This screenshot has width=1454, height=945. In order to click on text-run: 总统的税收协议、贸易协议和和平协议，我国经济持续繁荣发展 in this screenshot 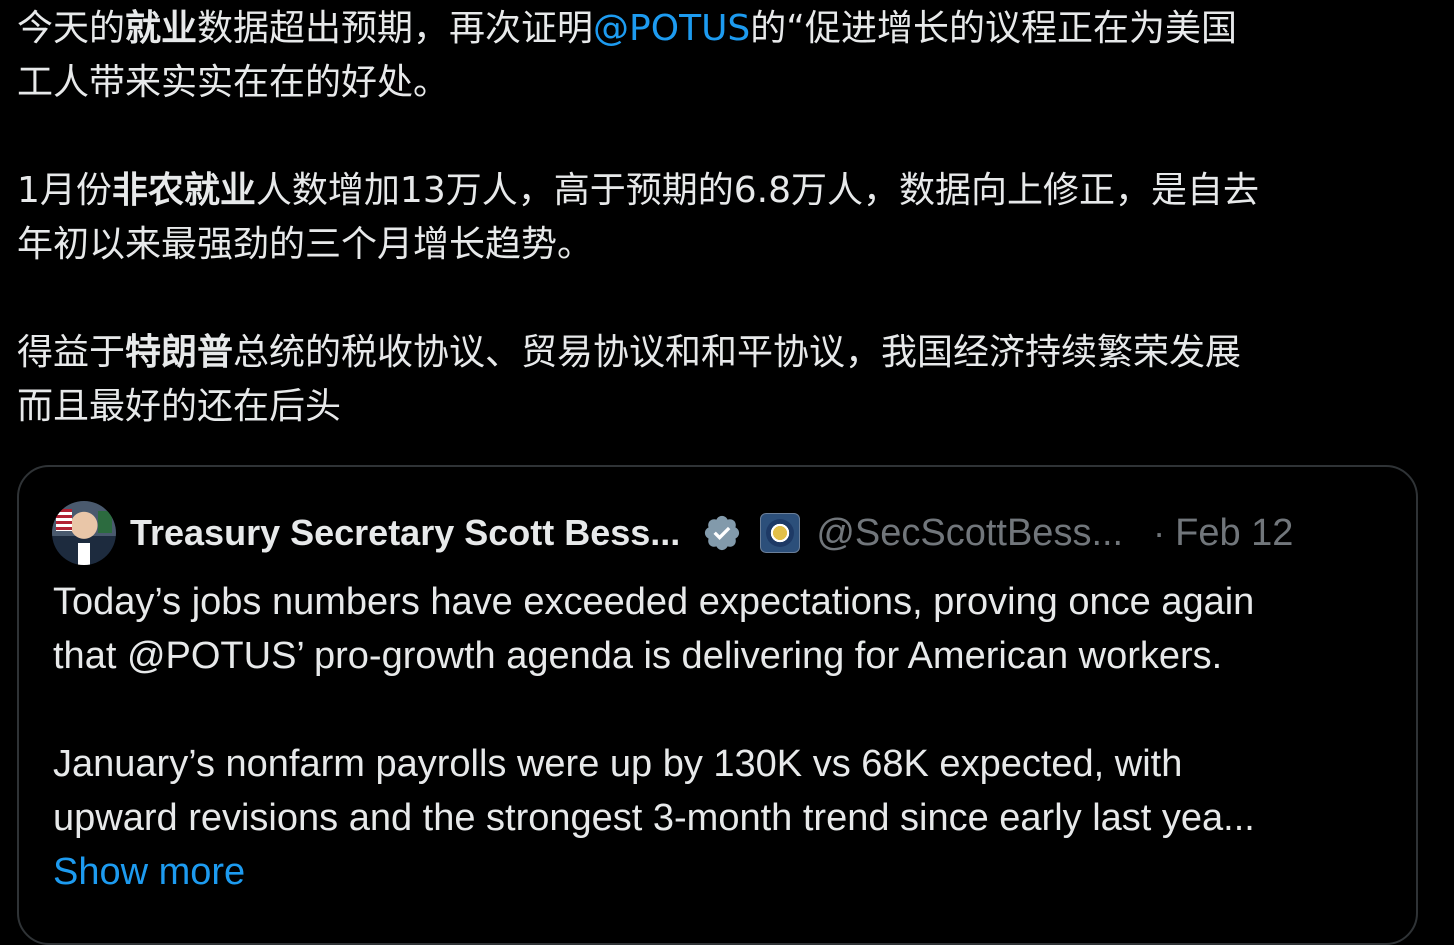, I will do `click(737, 352)`.